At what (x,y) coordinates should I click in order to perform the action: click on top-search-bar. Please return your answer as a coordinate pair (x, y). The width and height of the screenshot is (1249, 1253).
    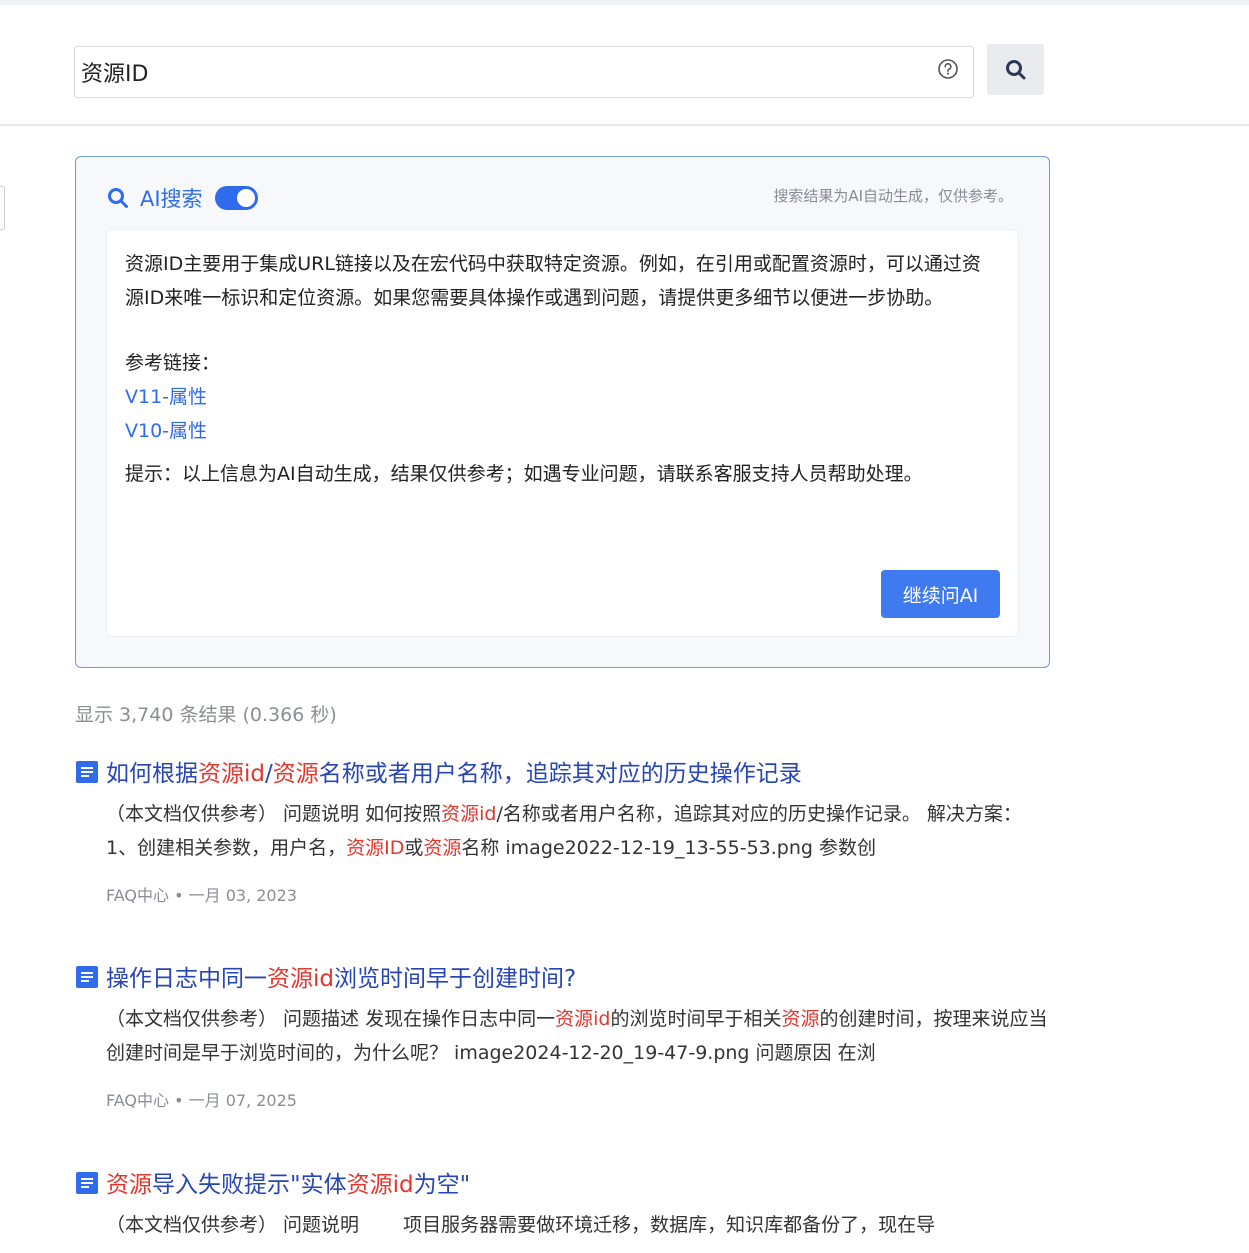
    Looking at the image, I should click on (624, 63).